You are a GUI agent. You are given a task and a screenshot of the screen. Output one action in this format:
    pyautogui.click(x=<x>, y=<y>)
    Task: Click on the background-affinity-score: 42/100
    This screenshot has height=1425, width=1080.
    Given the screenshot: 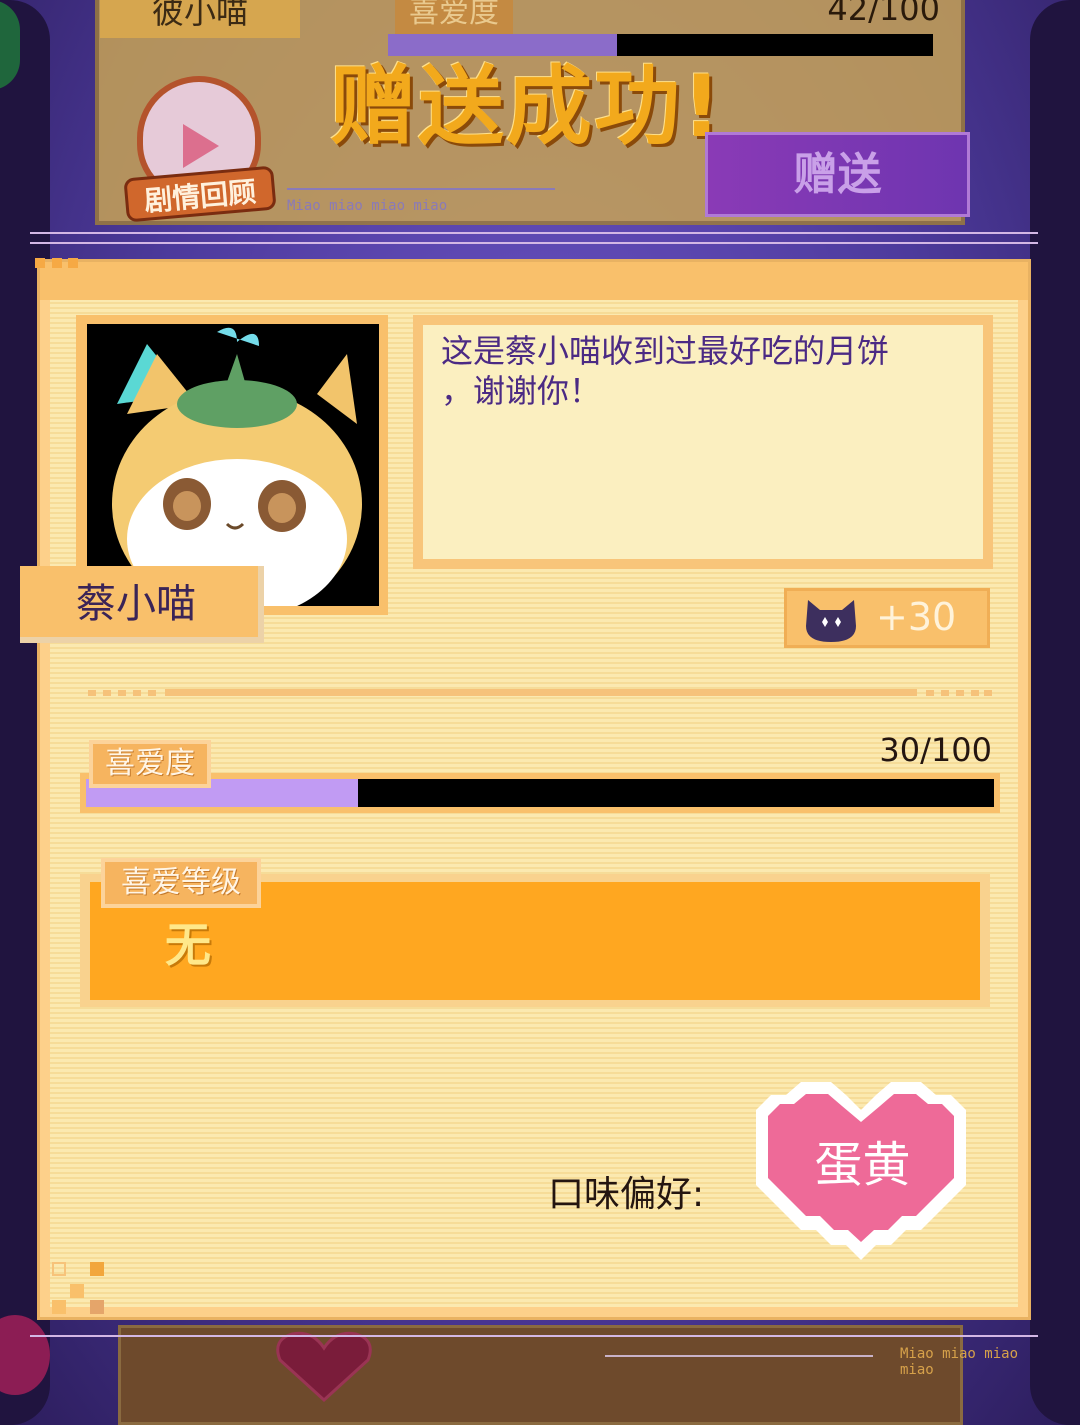 What is the action you would take?
    pyautogui.click(x=883, y=14)
    